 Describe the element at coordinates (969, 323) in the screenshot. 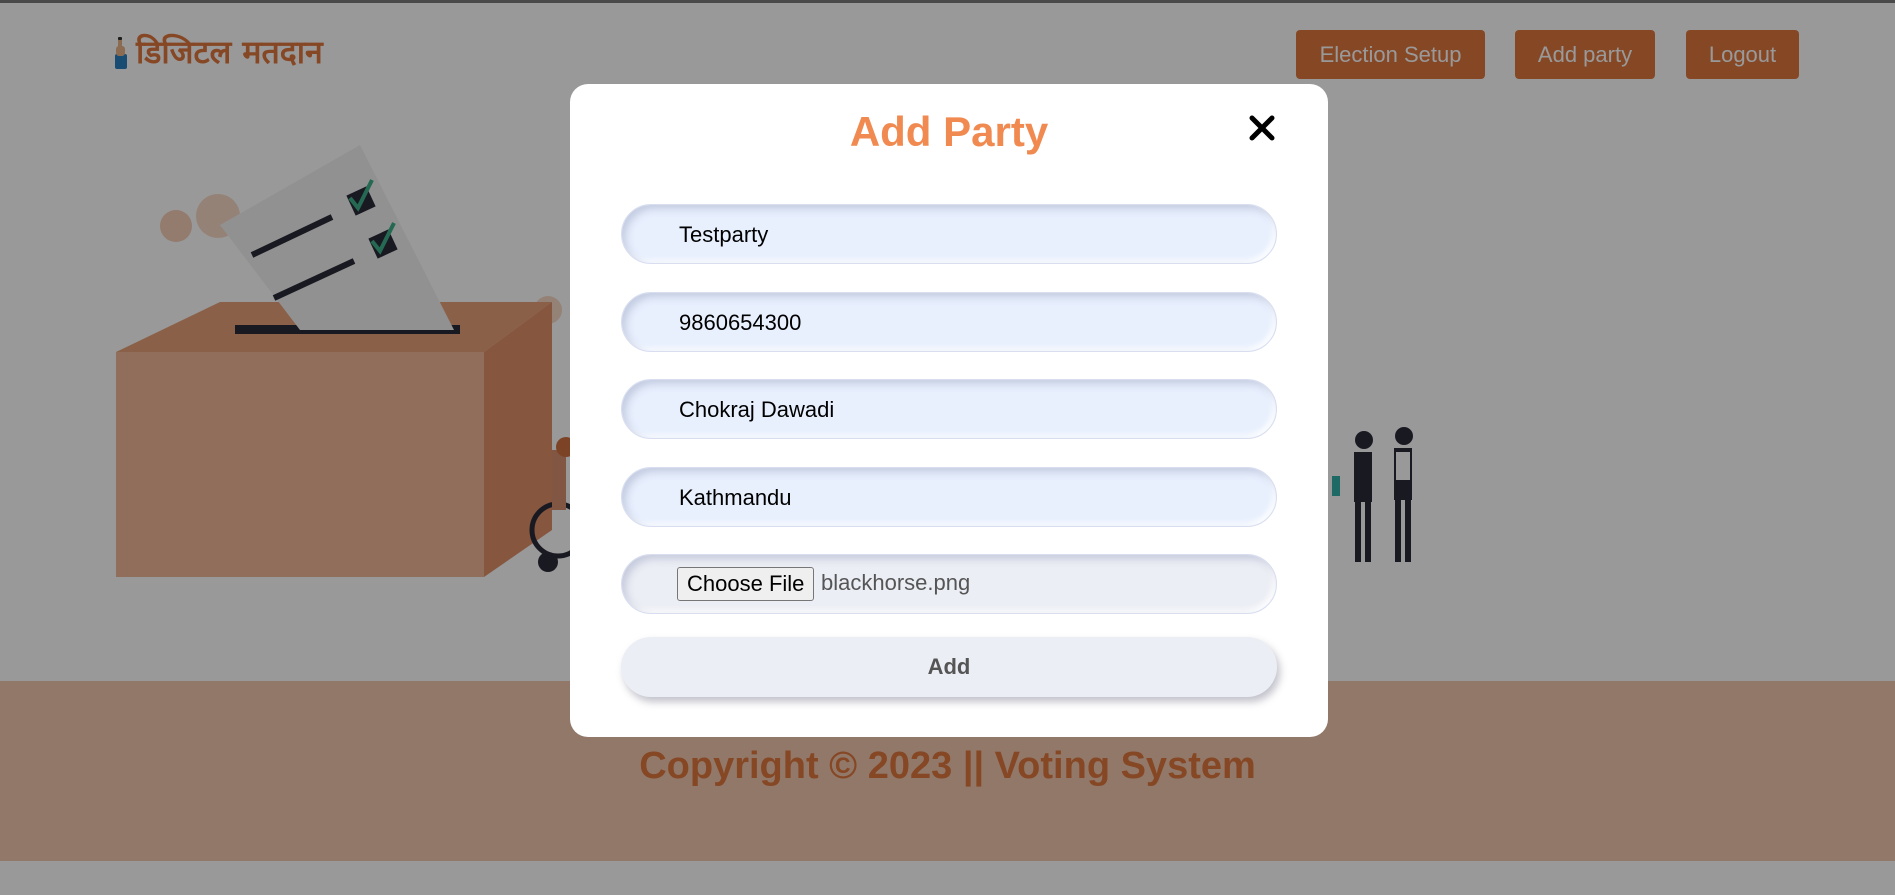

I see `phone-input` at that location.